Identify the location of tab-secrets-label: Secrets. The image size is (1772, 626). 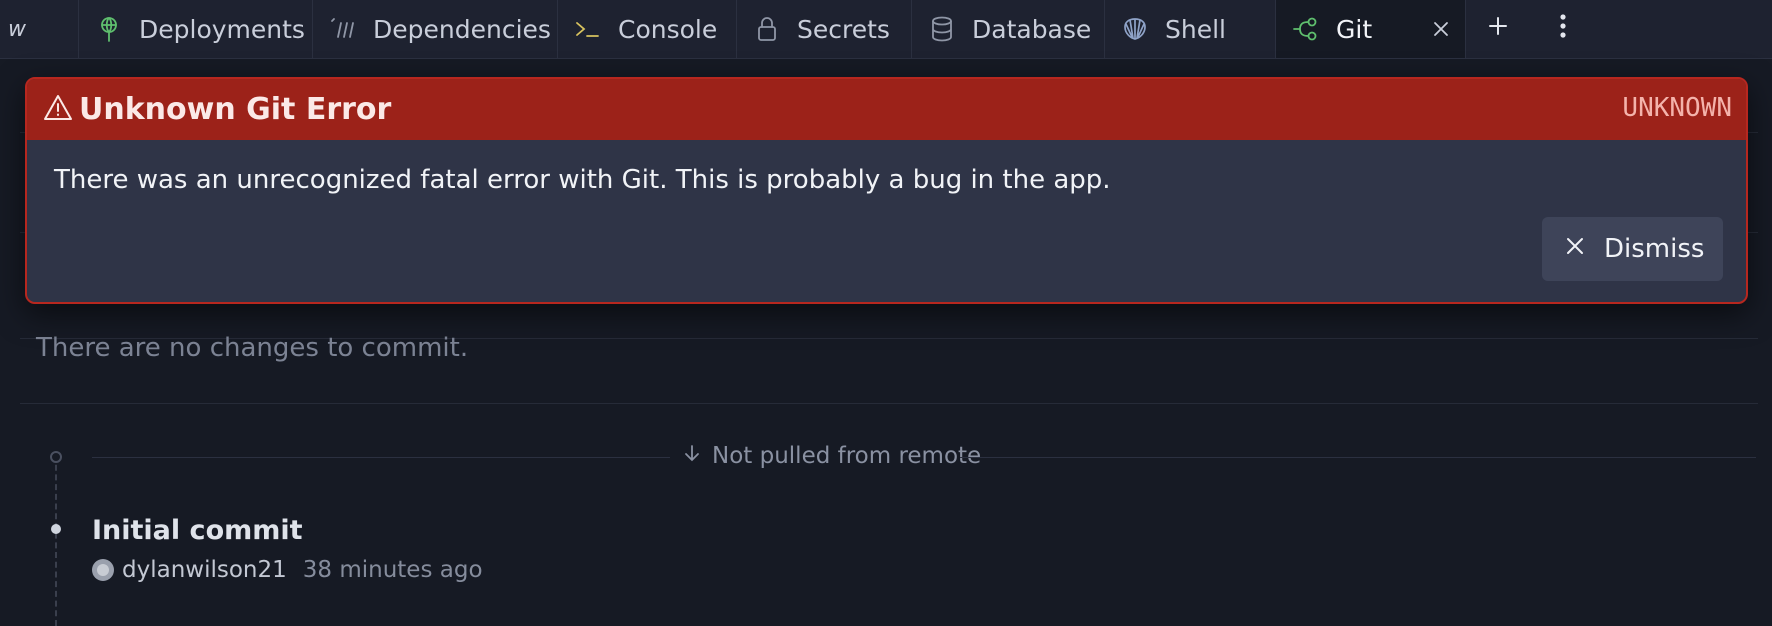
(843, 29).